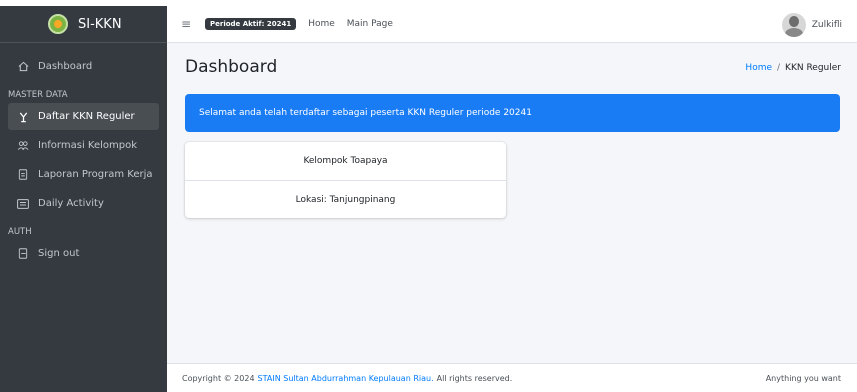  What do you see at coordinates (813, 68) in the screenshot?
I see `breadcrumb-current: KKN Reguler` at bounding box center [813, 68].